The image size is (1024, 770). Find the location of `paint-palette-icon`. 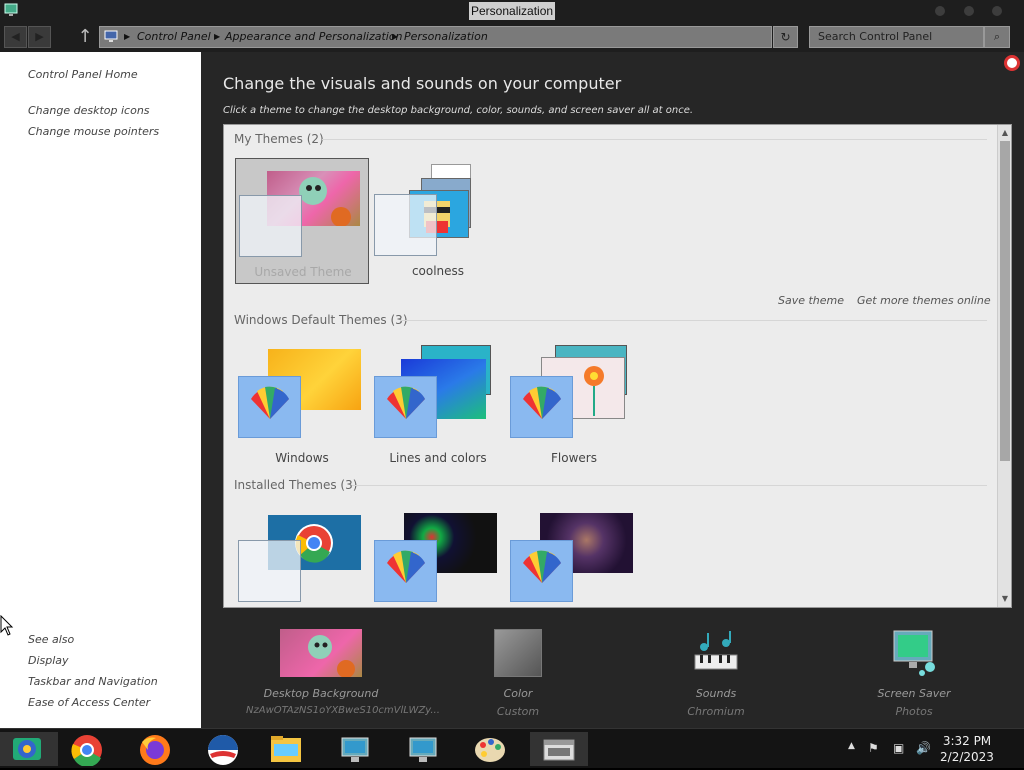

paint-palette-icon is located at coordinates (490, 750).